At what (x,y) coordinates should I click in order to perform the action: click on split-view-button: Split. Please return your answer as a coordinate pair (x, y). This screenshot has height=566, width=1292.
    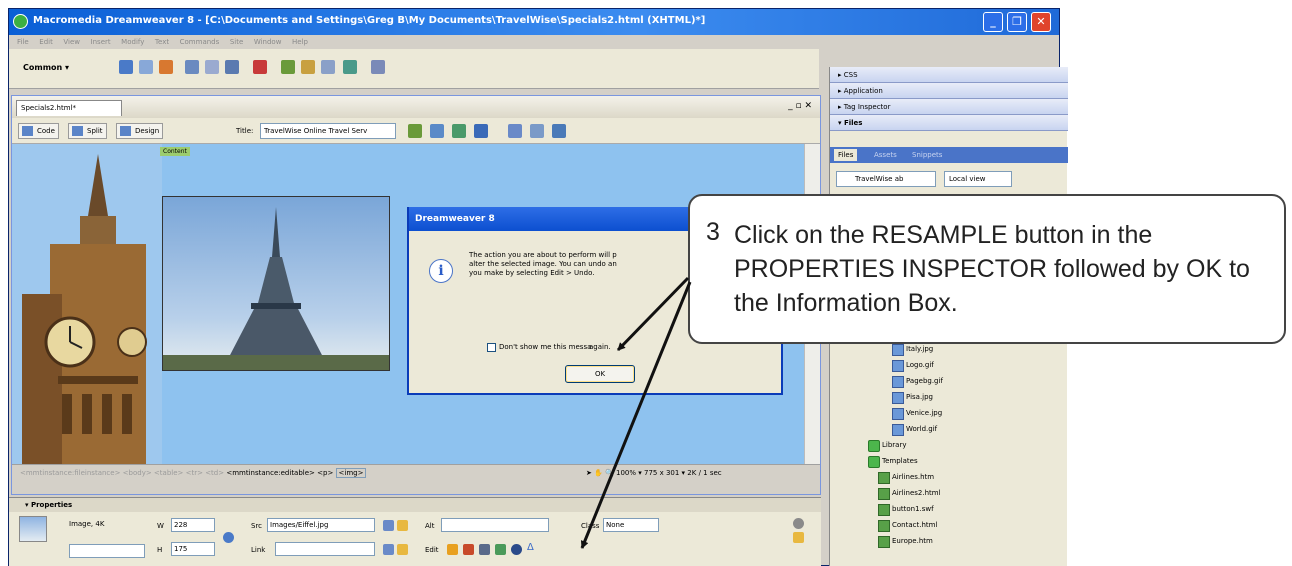
    Looking at the image, I should click on (87, 131).